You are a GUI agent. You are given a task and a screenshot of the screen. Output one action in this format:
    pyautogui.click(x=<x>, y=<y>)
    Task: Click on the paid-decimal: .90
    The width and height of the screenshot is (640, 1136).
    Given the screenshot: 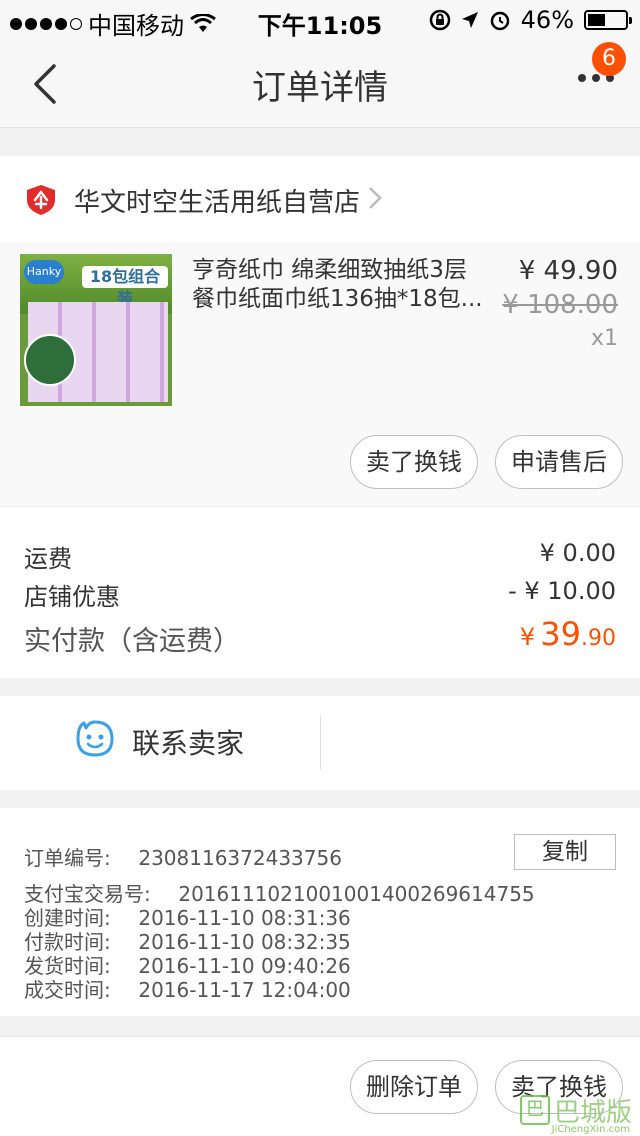 What is the action you would take?
    pyautogui.click(x=598, y=638)
    